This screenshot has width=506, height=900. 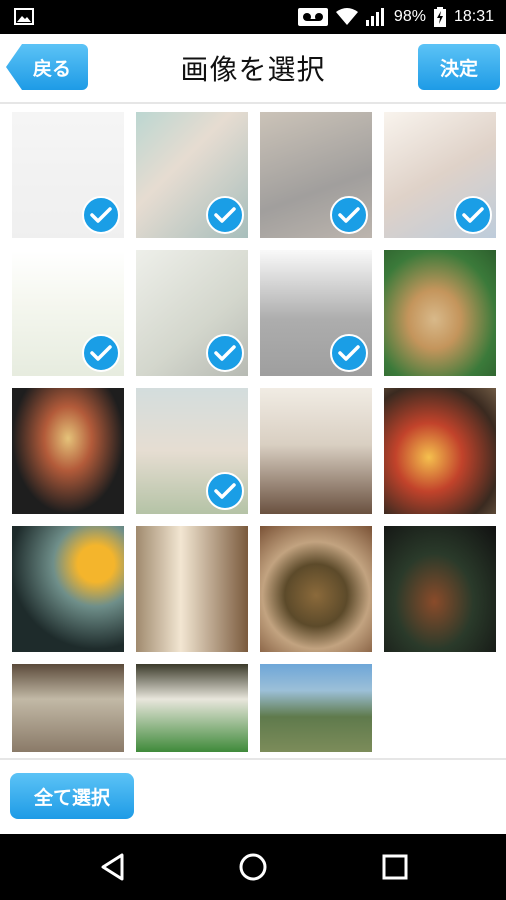 What do you see at coordinates (409, 16) in the screenshot?
I see `battery-percent: 98%` at bounding box center [409, 16].